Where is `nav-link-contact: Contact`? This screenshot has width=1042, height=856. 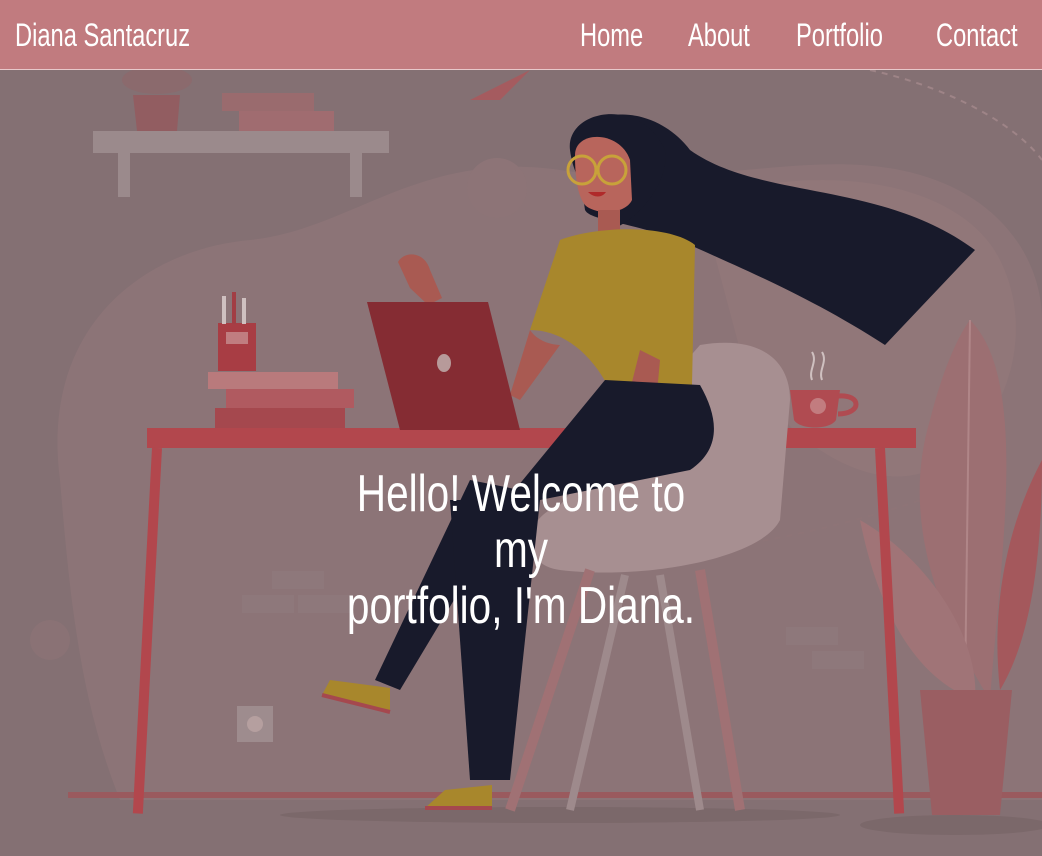
nav-link-contact: Contact is located at coordinates (977, 35).